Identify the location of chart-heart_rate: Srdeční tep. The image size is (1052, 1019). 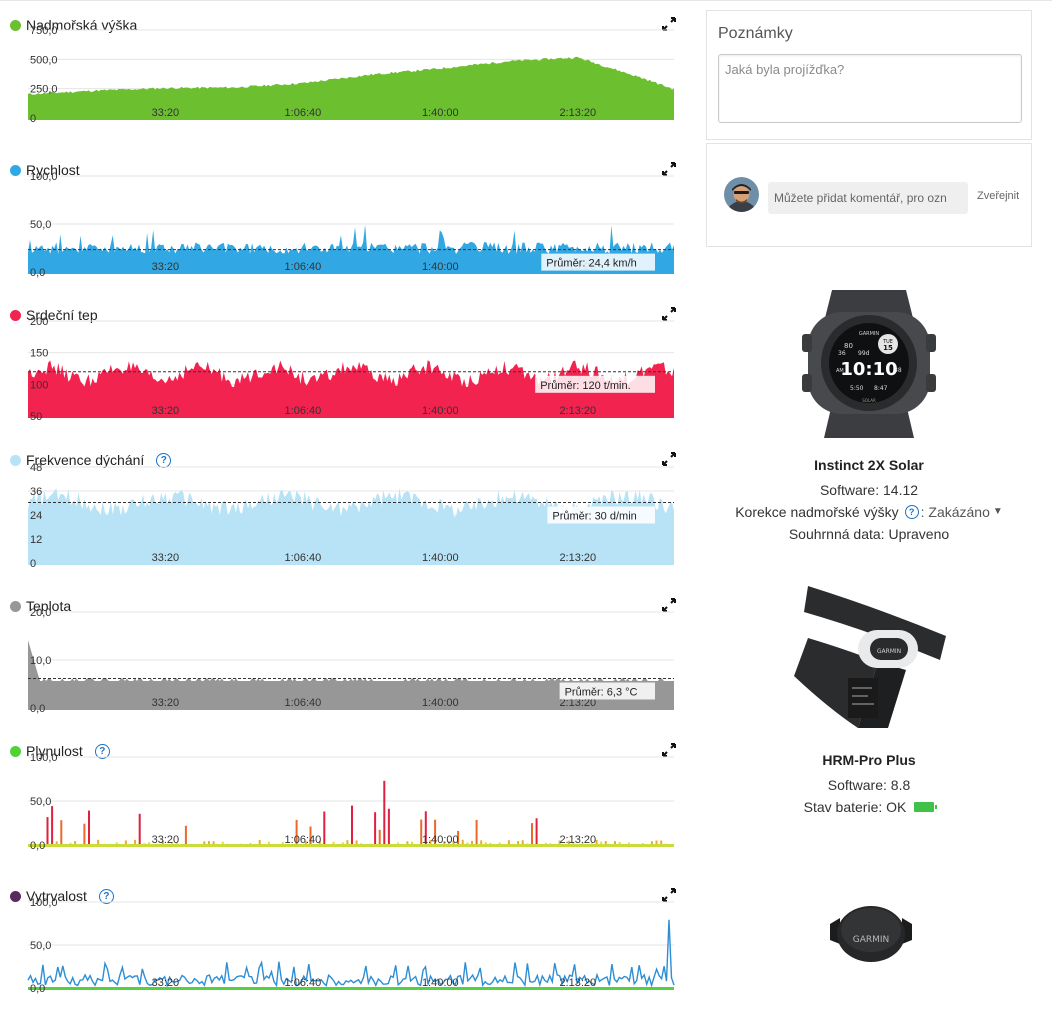
(345, 363).